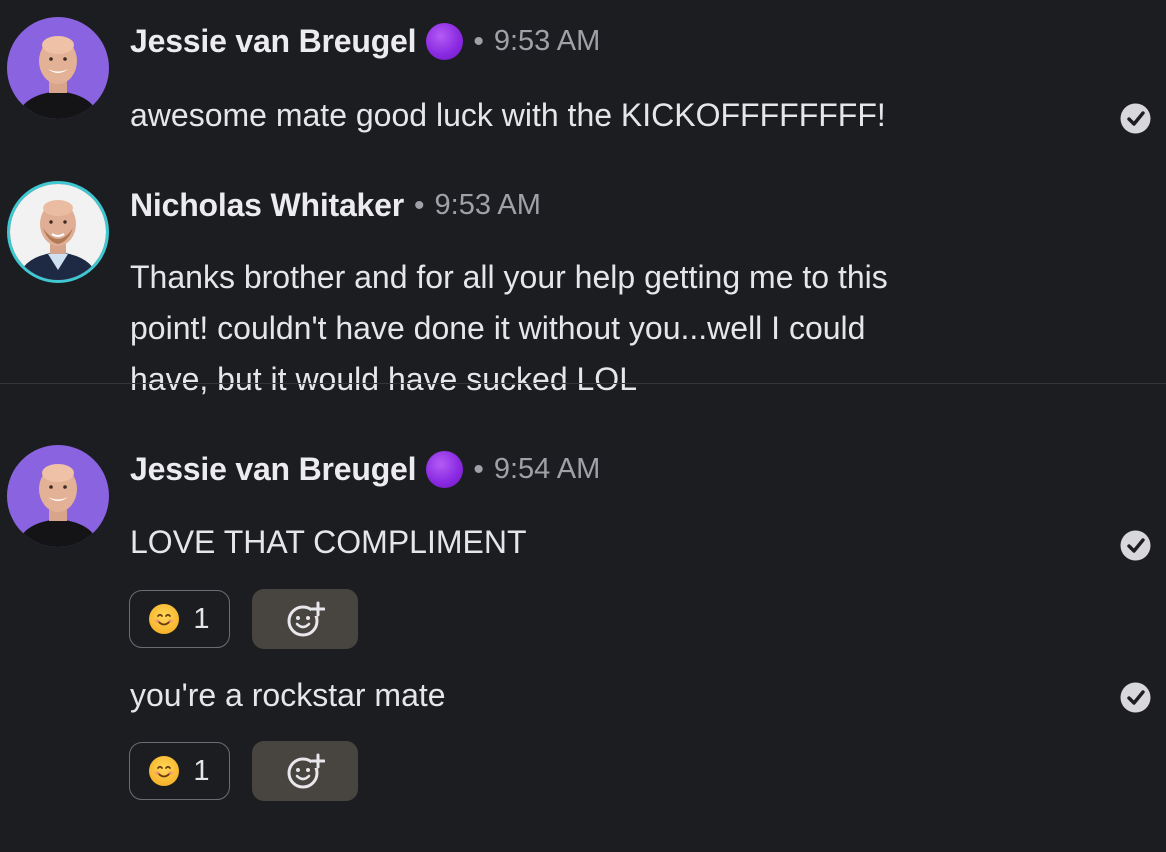 This screenshot has width=1166, height=852. I want to click on message-text: you're a rockstar mate, so click(288, 695).